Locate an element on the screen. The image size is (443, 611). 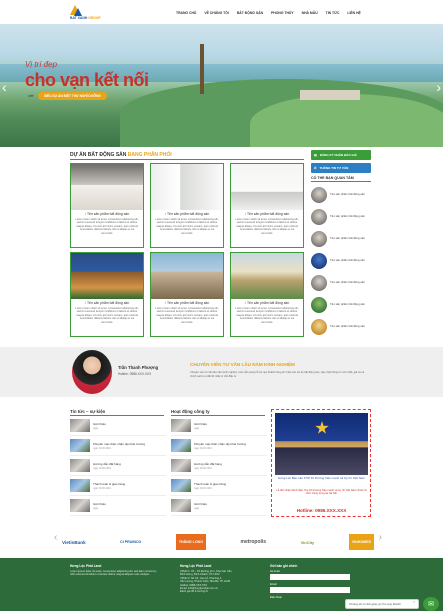
activity-heading: Hoạt động công ty is located at coordinates (218, 412).